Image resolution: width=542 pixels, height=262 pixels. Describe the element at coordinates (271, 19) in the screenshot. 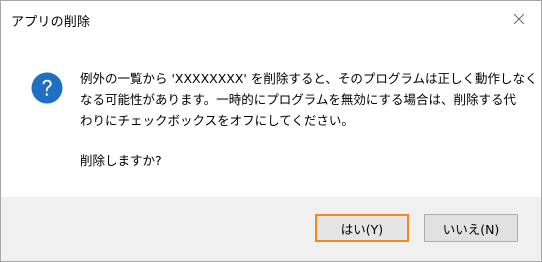

I see `title-bar: アプリの削除` at that location.